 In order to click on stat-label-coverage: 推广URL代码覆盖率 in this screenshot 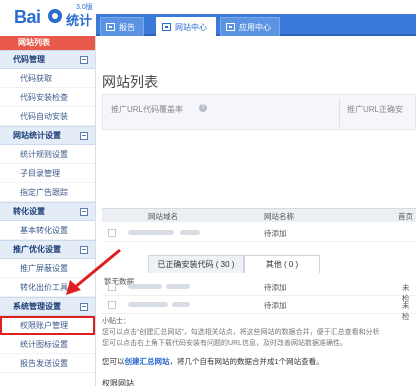, I will do `click(147, 109)`.